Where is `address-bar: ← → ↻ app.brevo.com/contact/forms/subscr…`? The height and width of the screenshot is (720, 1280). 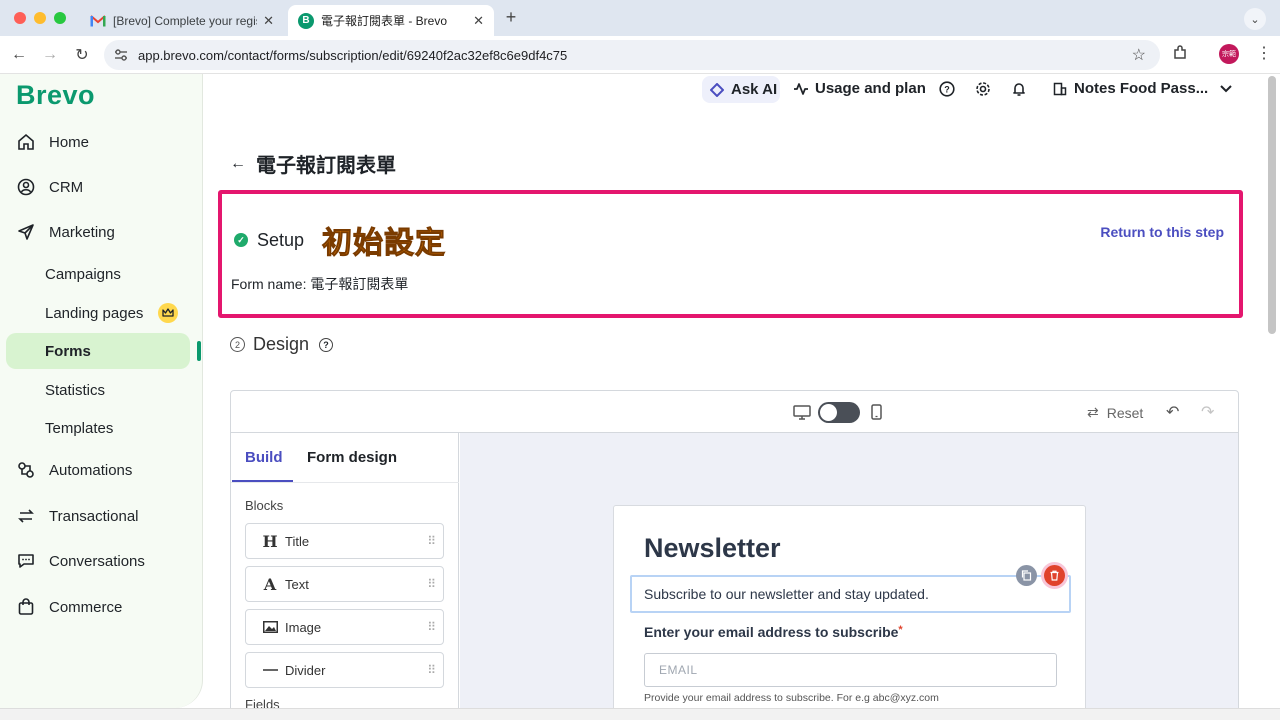
address-bar: ← → ↻ app.brevo.com/contact/forms/subscr… is located at coordinates (640, 55).